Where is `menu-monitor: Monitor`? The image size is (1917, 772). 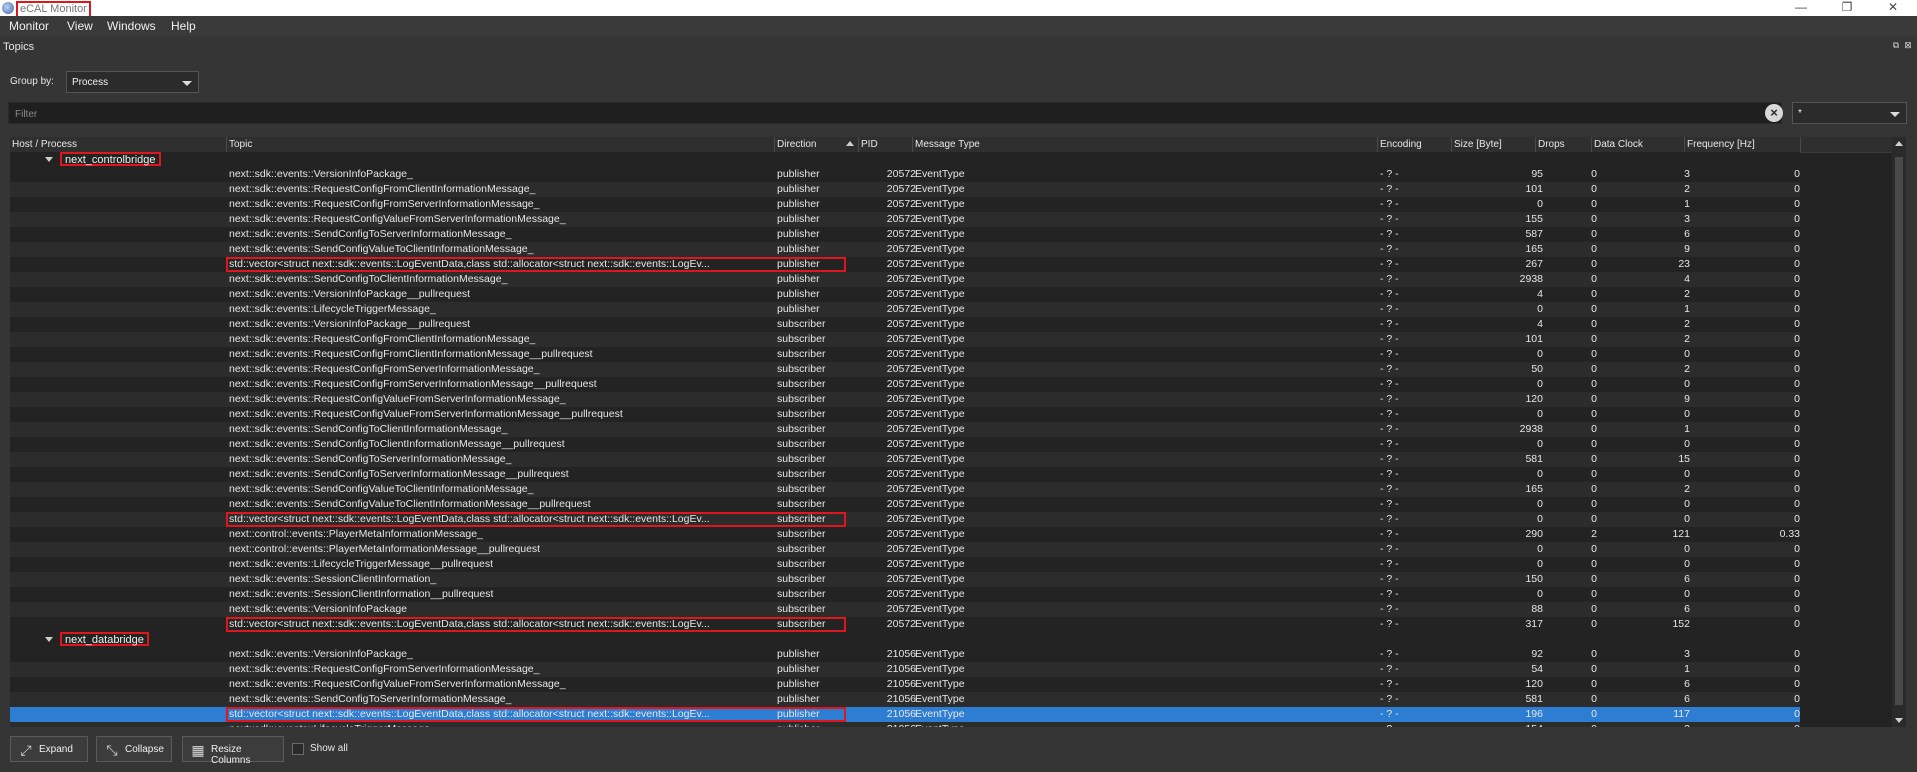 menu-monitor: Monitor is located at coordinates (29, 26).